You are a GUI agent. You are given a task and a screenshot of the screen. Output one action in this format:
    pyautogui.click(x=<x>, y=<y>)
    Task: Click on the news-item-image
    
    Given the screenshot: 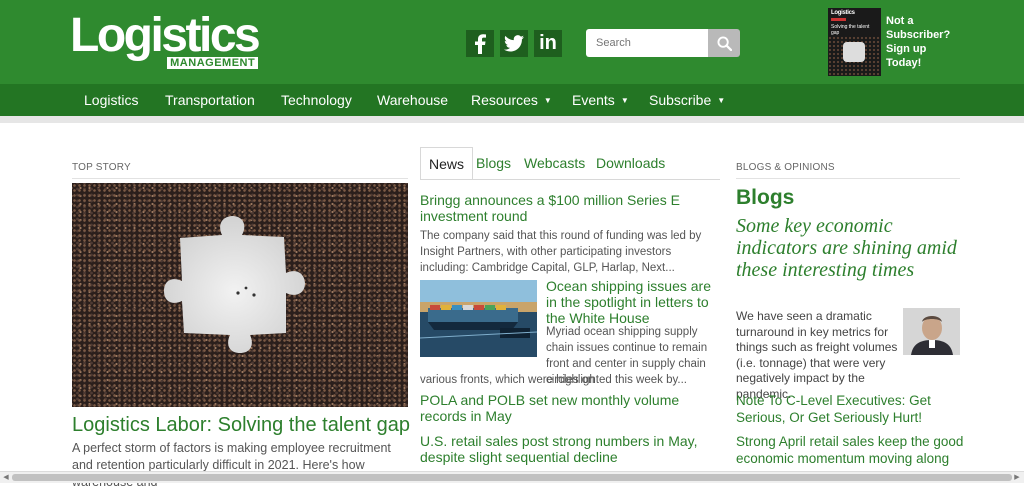 What is the action you would take?
    pyautogui.click(x=478, y=318)
    